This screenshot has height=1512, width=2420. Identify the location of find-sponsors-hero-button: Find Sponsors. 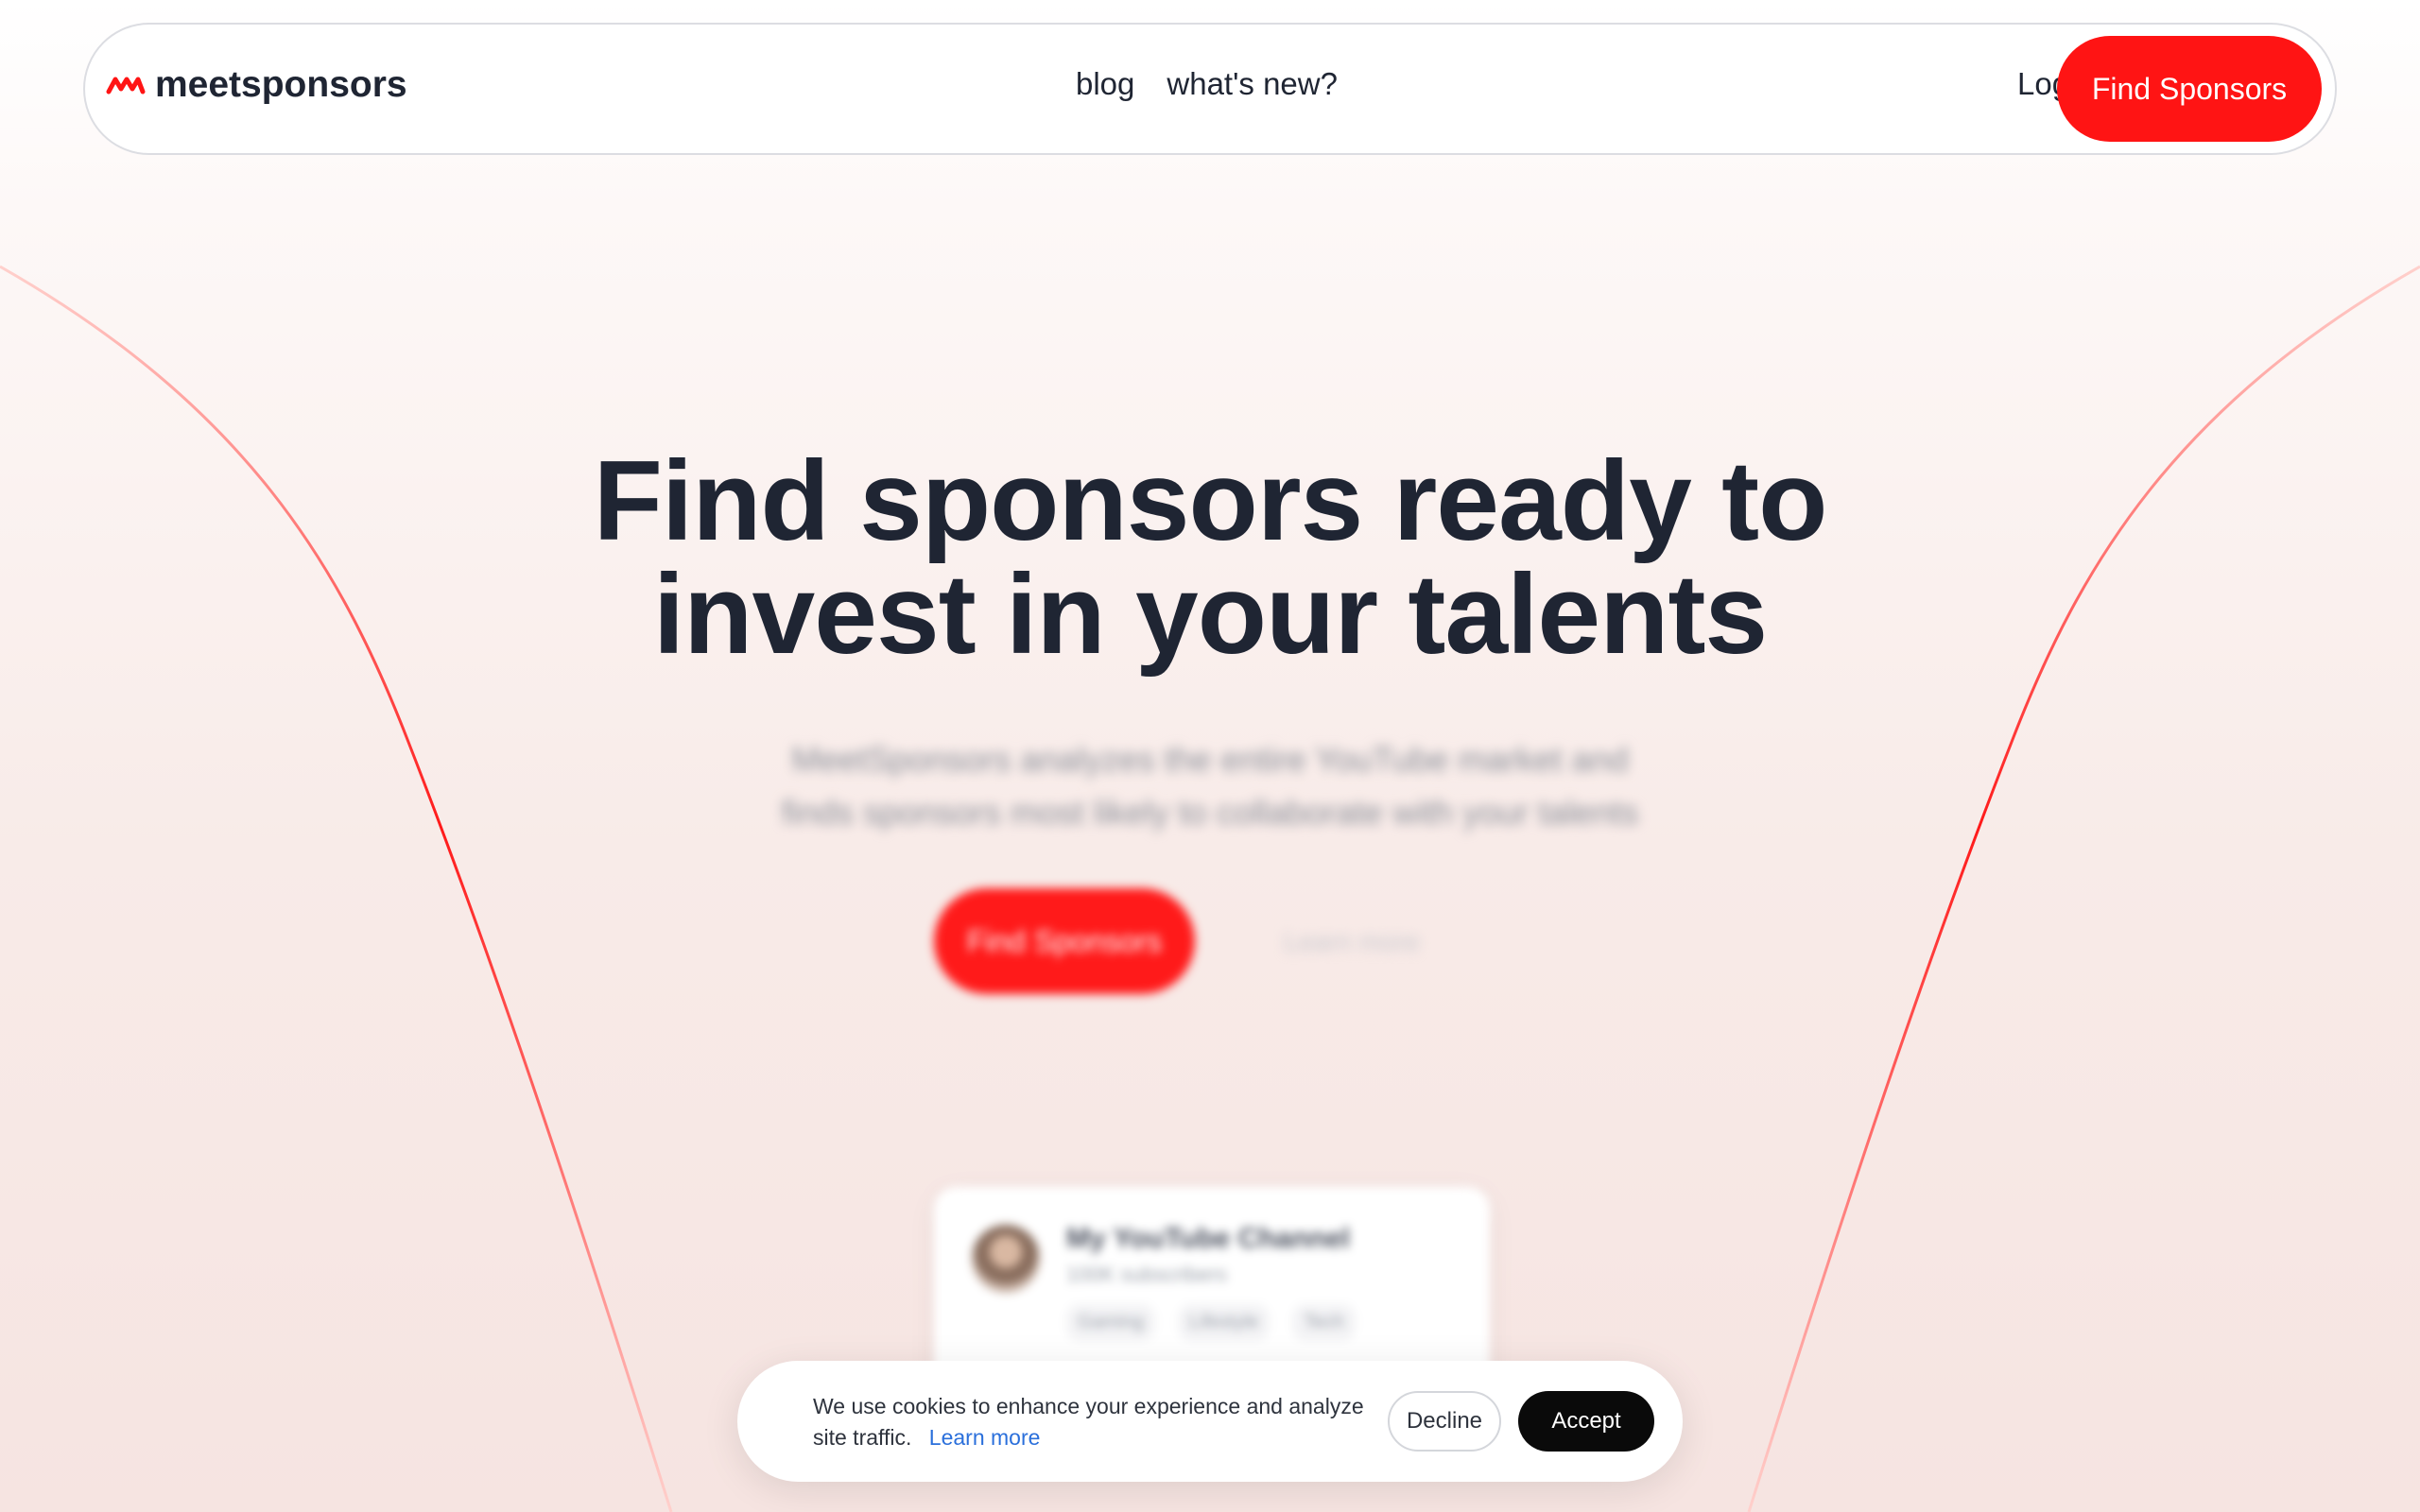
(1064, 941).